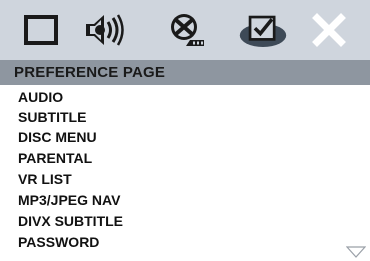 This screenshot has width=370, height=261. Describe the element at coordinates (185, 72) in the screenshot. I see `page-header: PREFERENCE PAGE` at that location.